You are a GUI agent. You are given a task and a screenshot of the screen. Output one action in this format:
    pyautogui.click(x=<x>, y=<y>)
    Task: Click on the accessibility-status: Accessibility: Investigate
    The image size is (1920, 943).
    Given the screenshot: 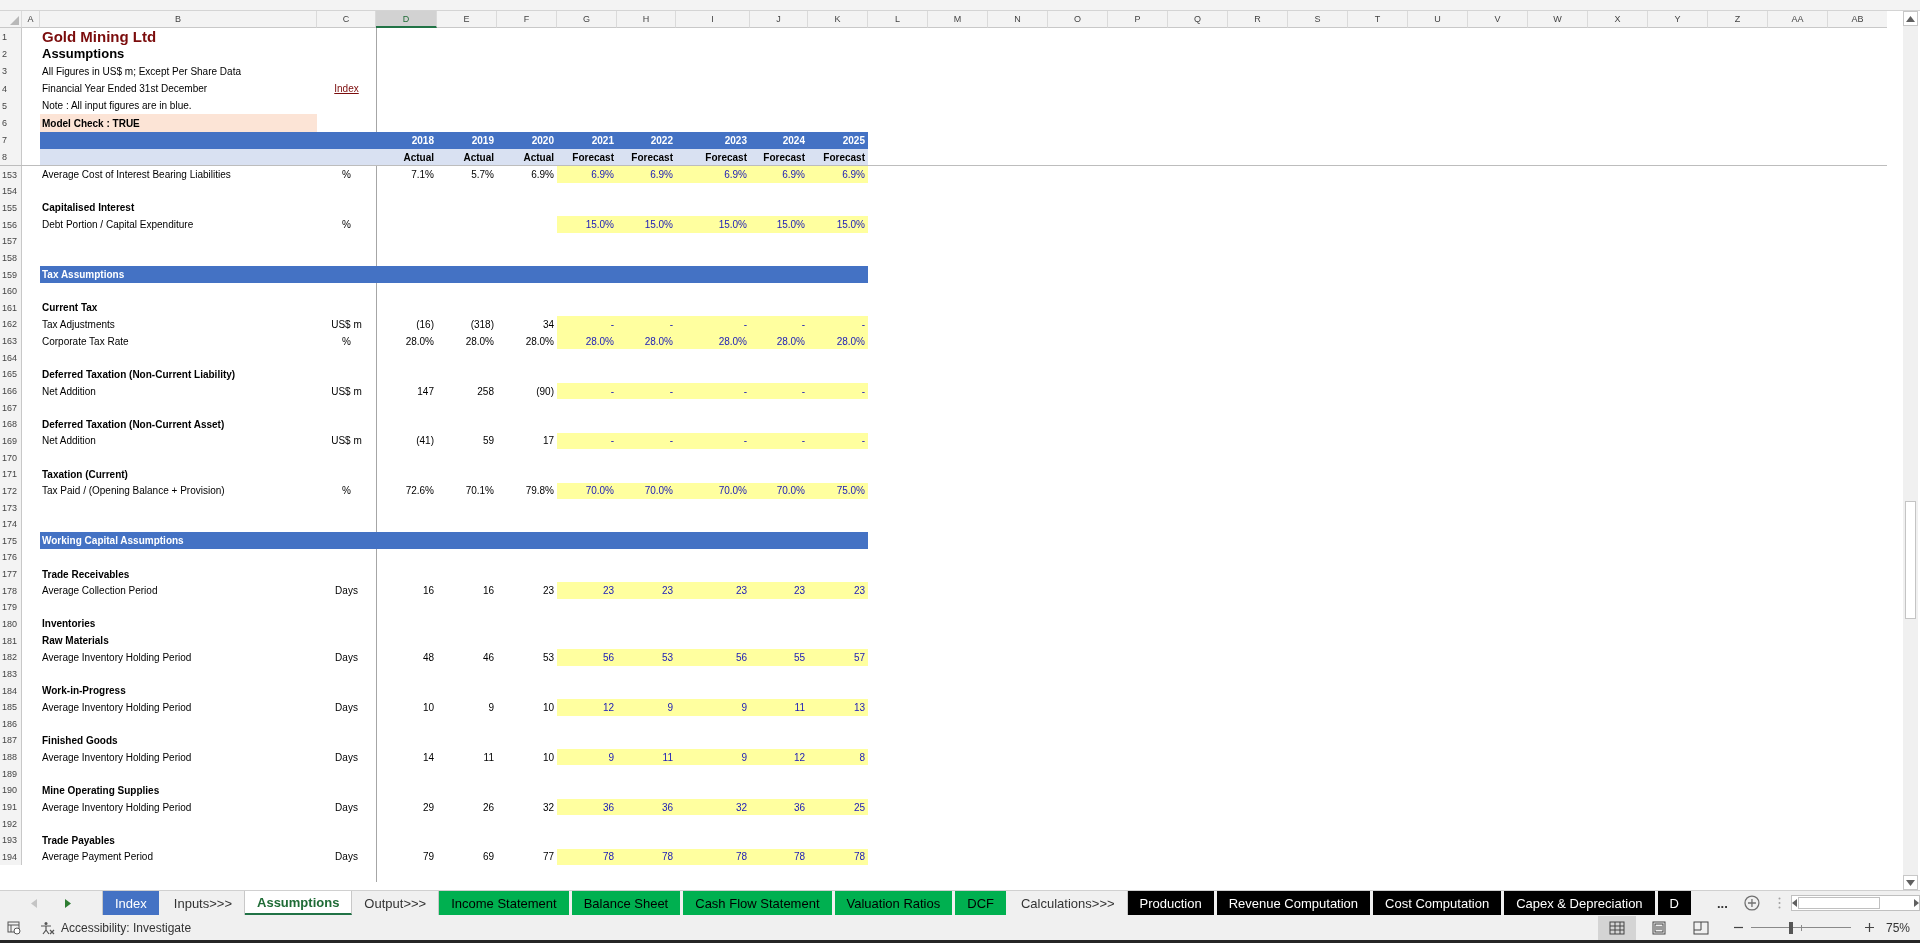 What is the action you would take?
    pyautogui.click(x=115, y=927)
    